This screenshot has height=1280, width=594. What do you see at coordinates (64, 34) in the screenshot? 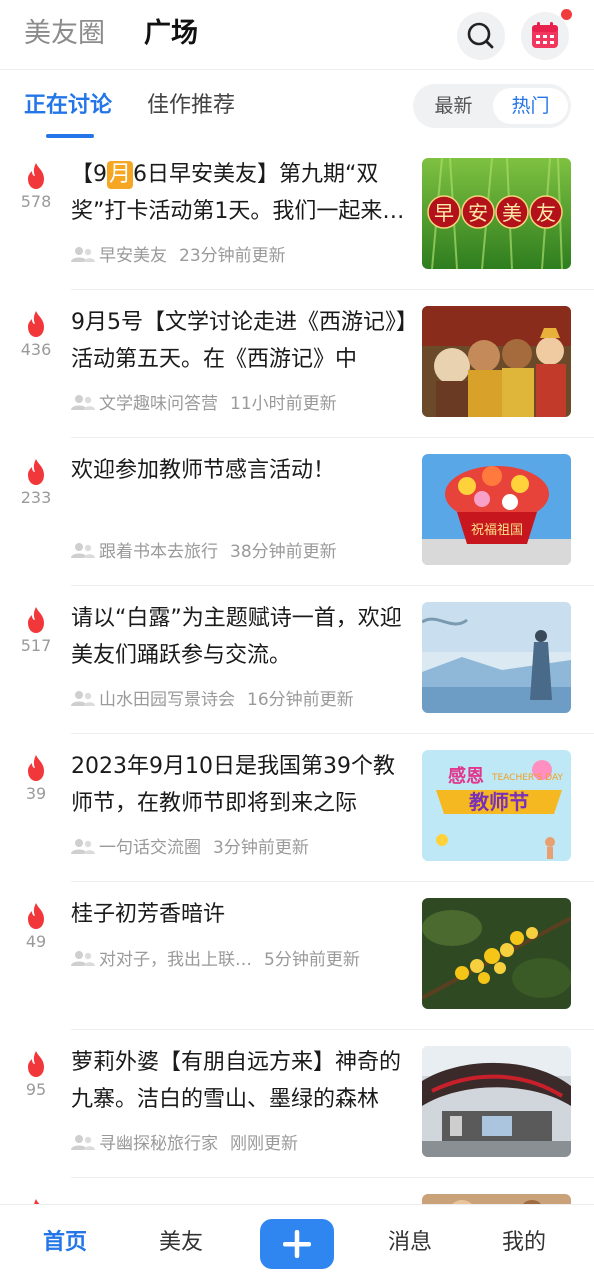
I see `tab-meiyouquan: 美友圈` at bounding box center [64, 34].